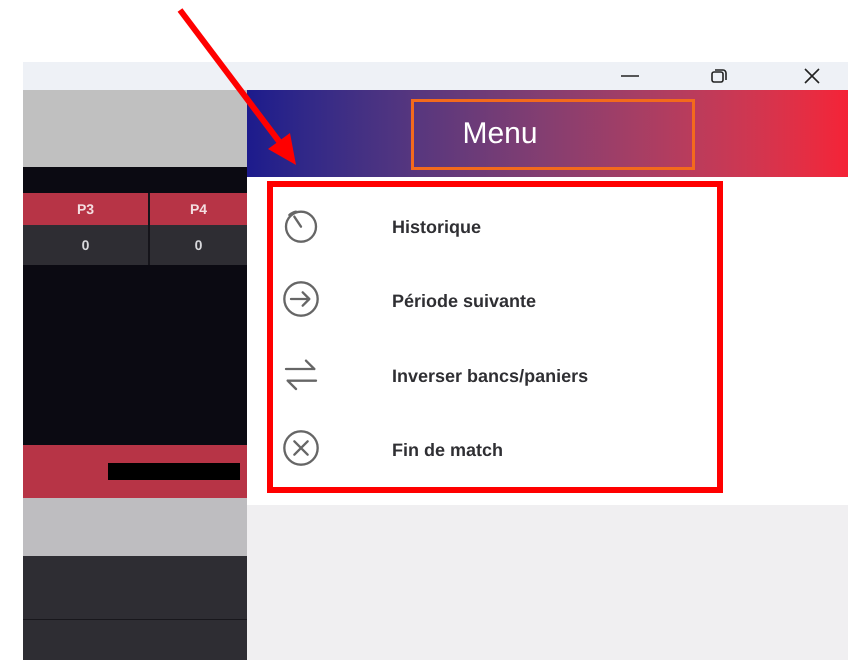 This screenshot has width=848, height=660. I want to click on menu-item: Période suivante, so click(464, 302).